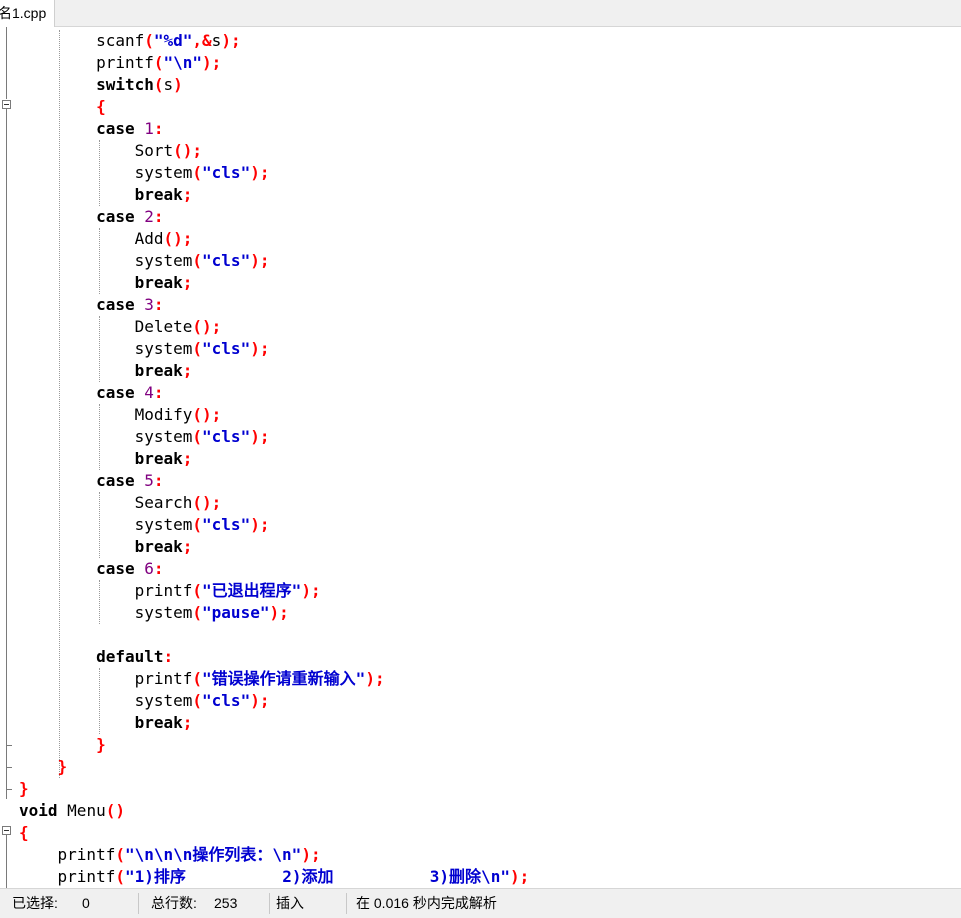 The image size is (961, 918). What do you see at coordinates (38, 810) in the screenshot?
I see `code-token-kw: void` at bounding box center [38, 810].